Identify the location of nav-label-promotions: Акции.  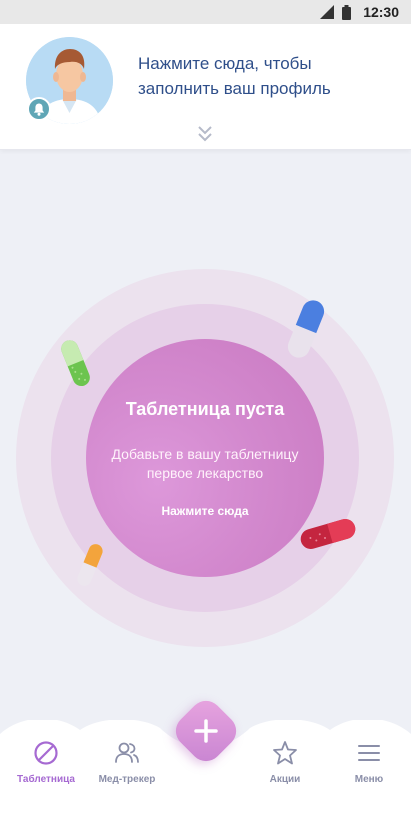
(285, 779).